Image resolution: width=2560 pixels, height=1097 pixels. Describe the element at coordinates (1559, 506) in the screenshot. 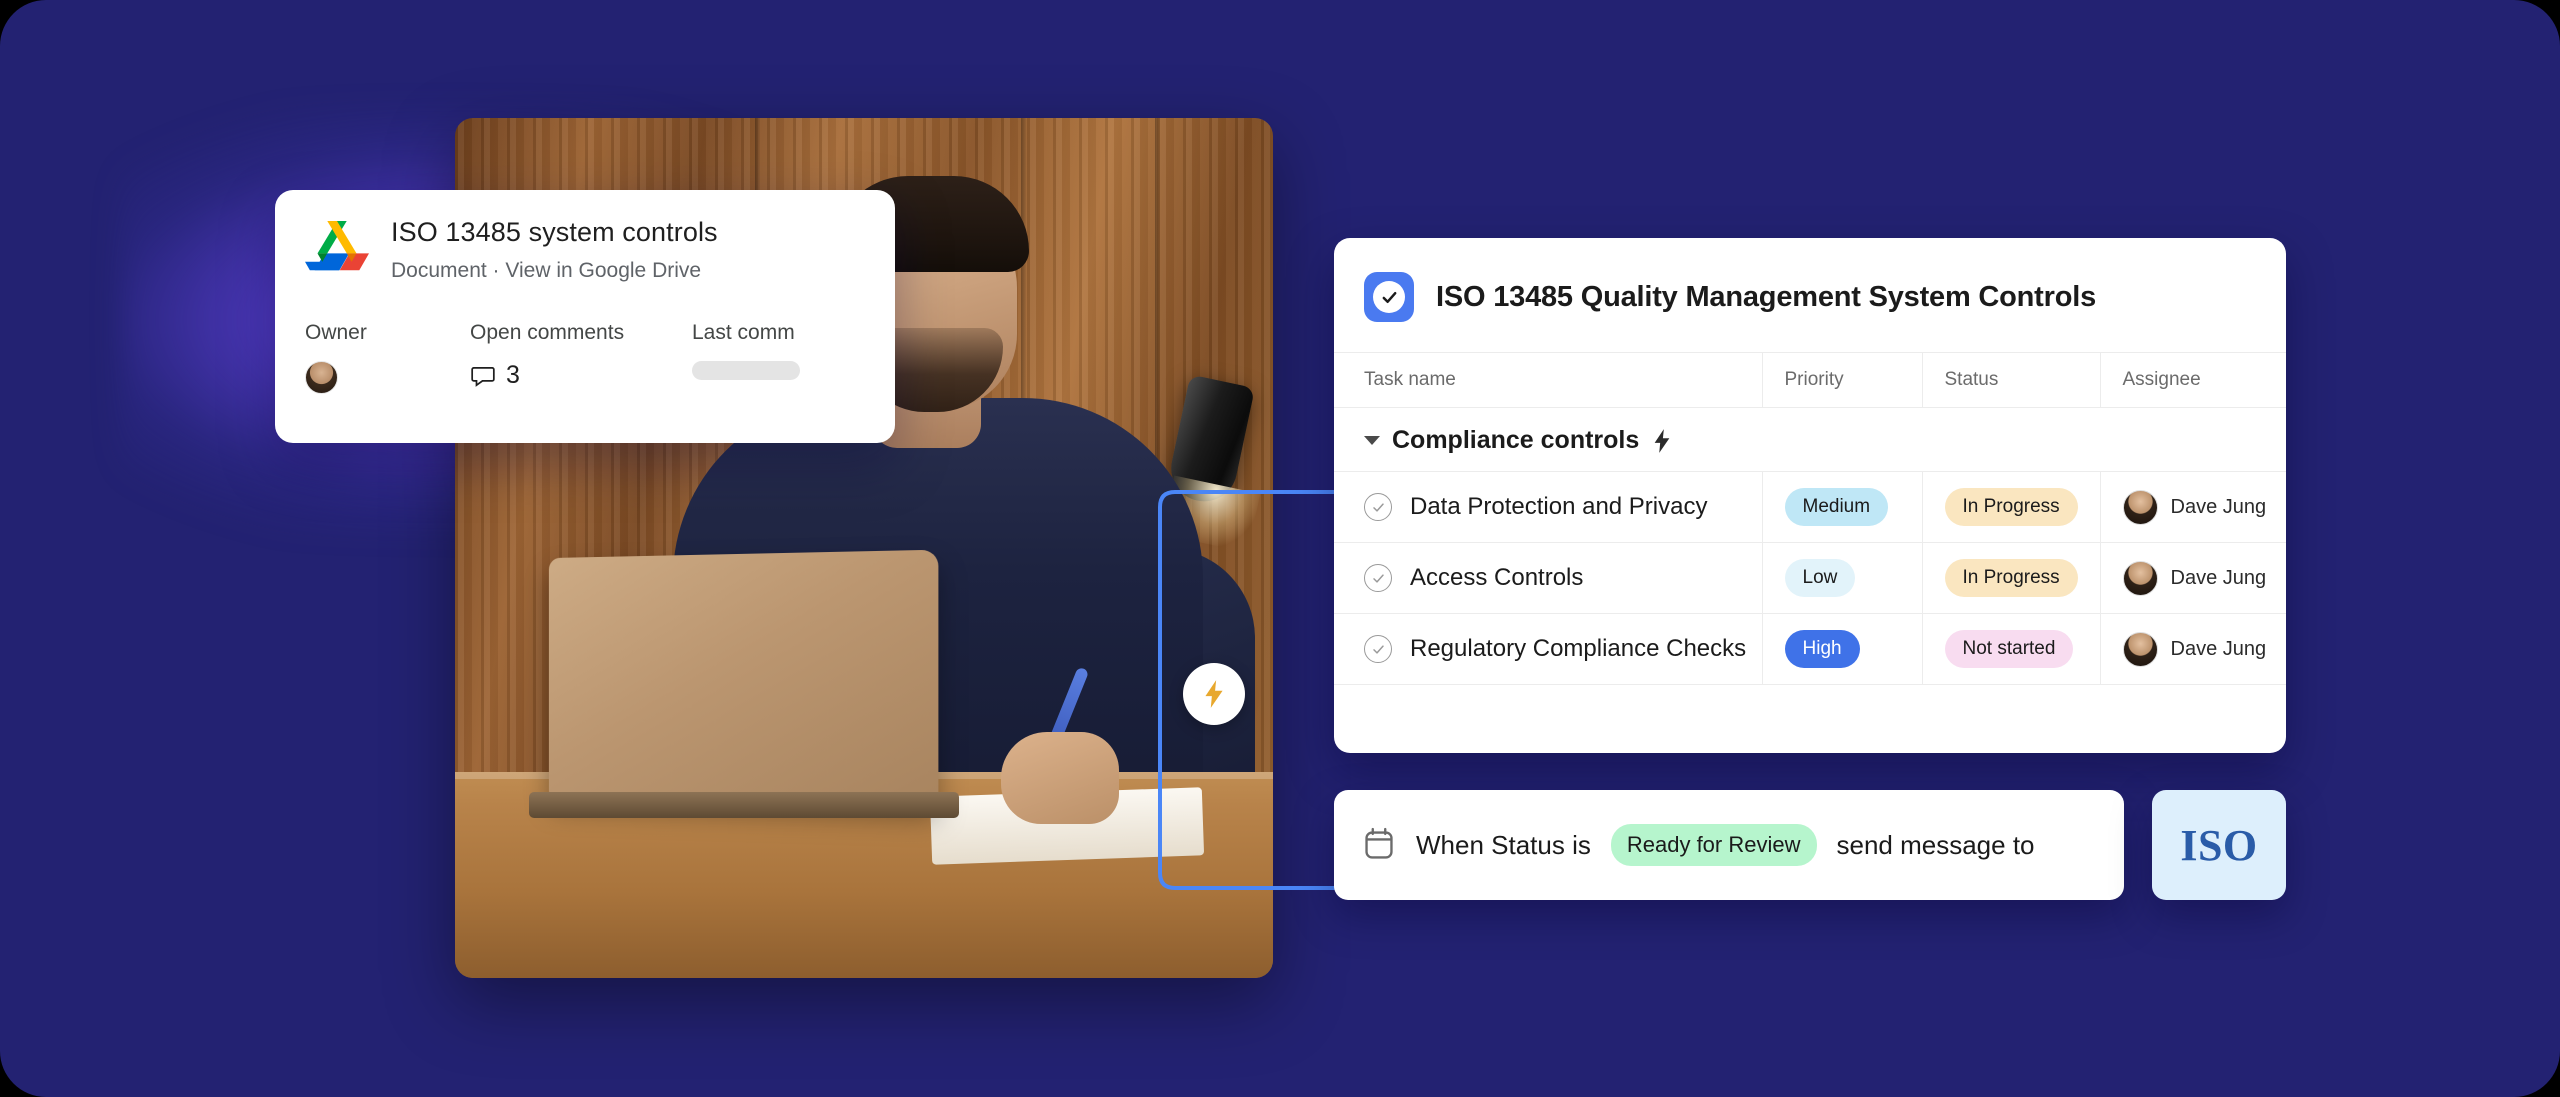

I see `task-name-label: Data Protection and Privacy` at that location.